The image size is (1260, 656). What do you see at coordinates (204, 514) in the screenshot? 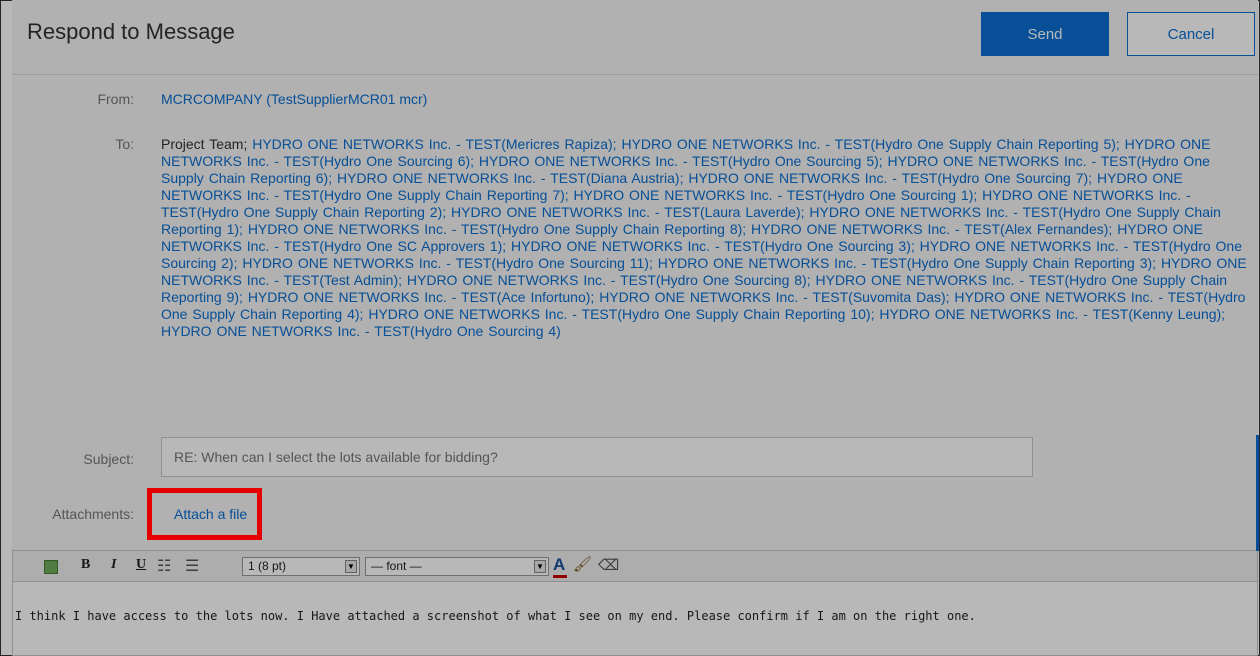
I see `highlight-box` at bounding box center [204, 514].